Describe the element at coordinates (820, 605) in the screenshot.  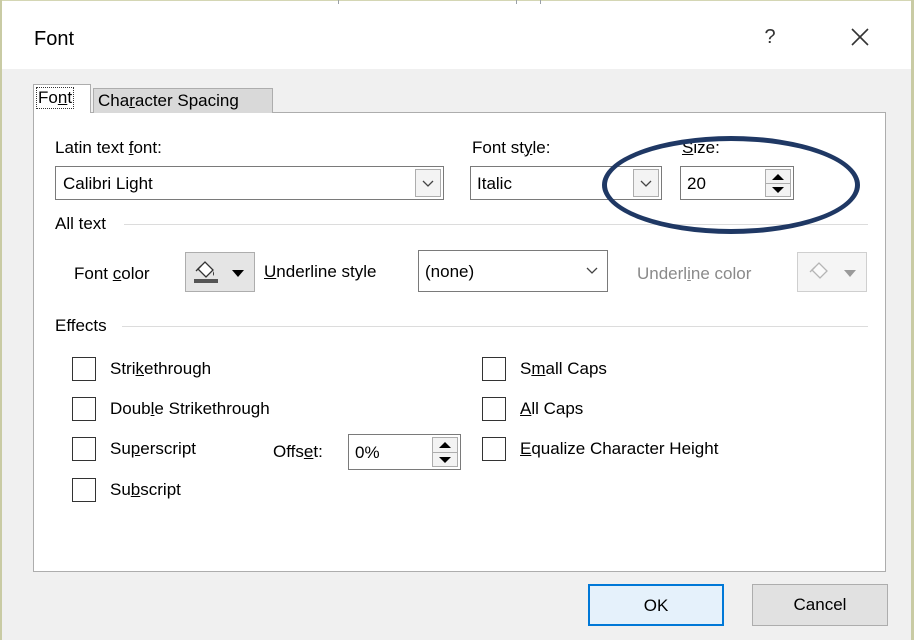
I see `cancel-button: Cancel` at that location.